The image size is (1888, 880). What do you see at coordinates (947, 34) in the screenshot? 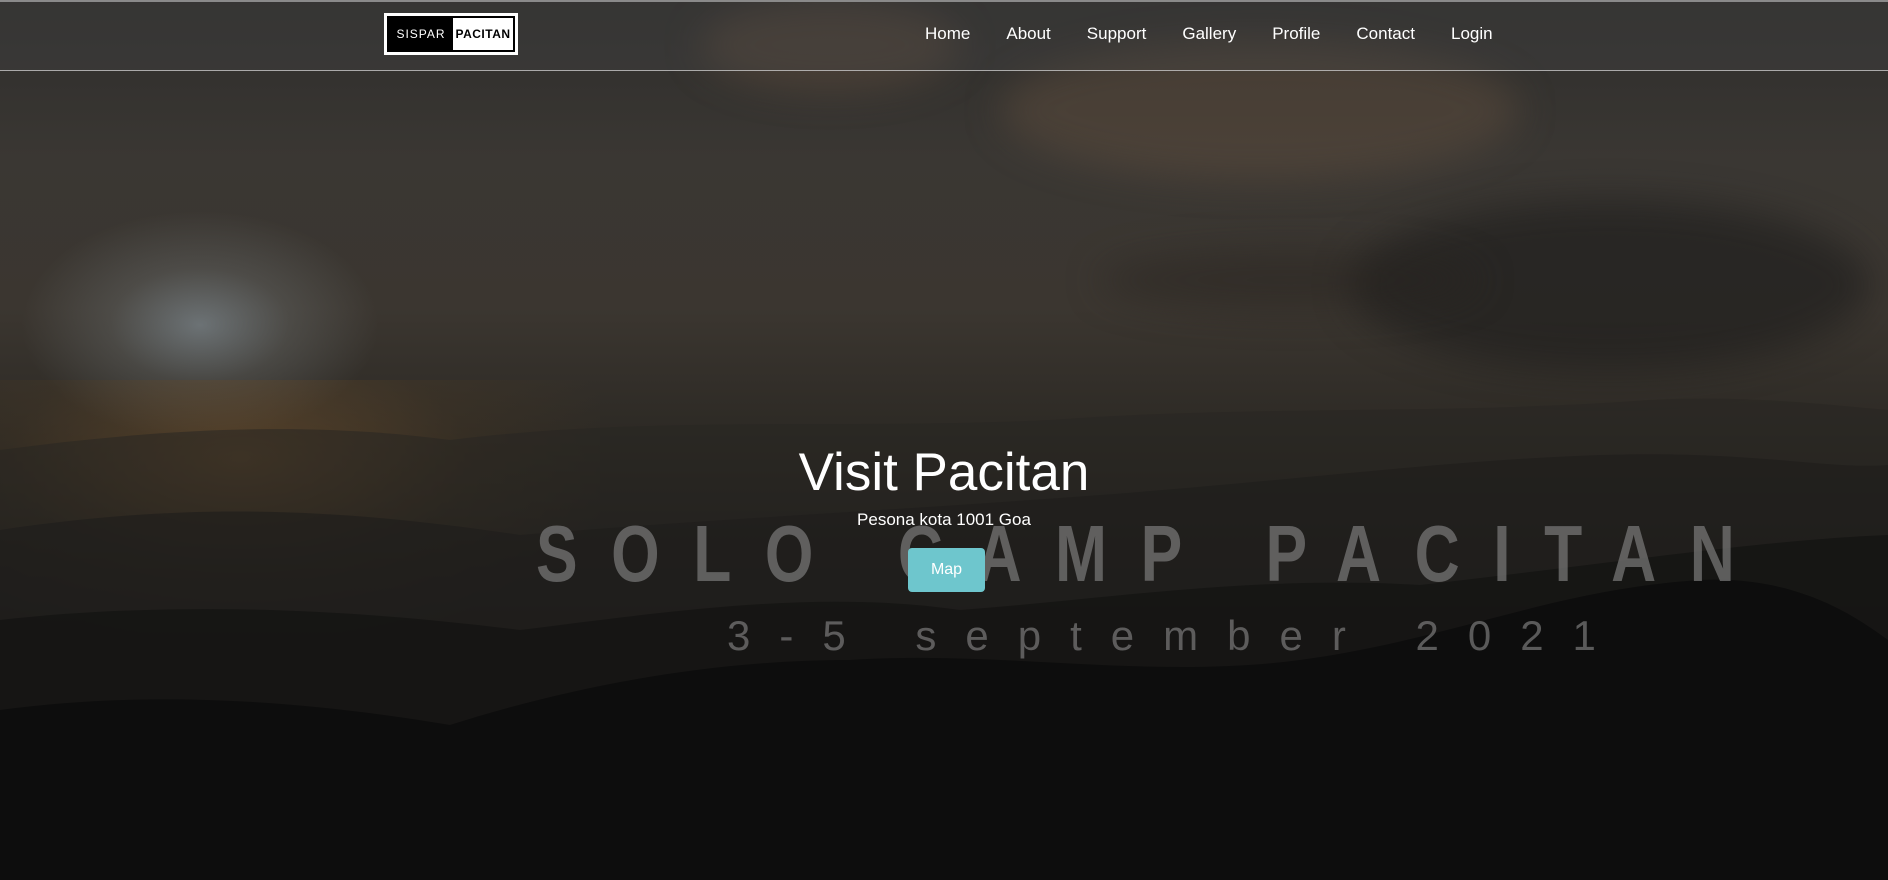
I see `nav-home: Home` at bounding box center [947, 34].